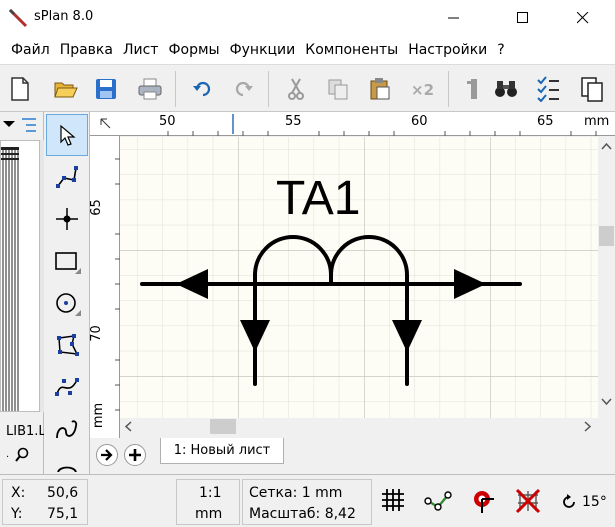 Image resolution: width=615 pixels, height=527 pixels. Describe the element at coordinates (569, 501) in the screenshot. I see `rotate-icon` at that location.